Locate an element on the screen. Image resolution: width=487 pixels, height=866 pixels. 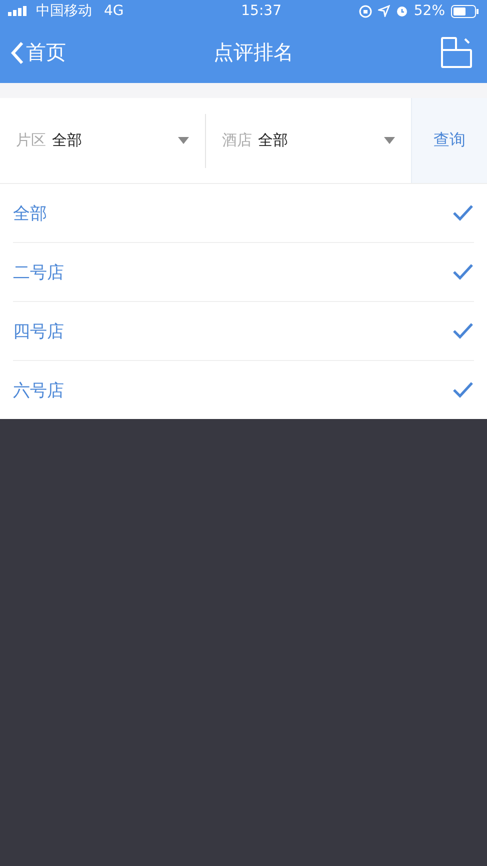
share-icon is located at coordinates (457, 52).